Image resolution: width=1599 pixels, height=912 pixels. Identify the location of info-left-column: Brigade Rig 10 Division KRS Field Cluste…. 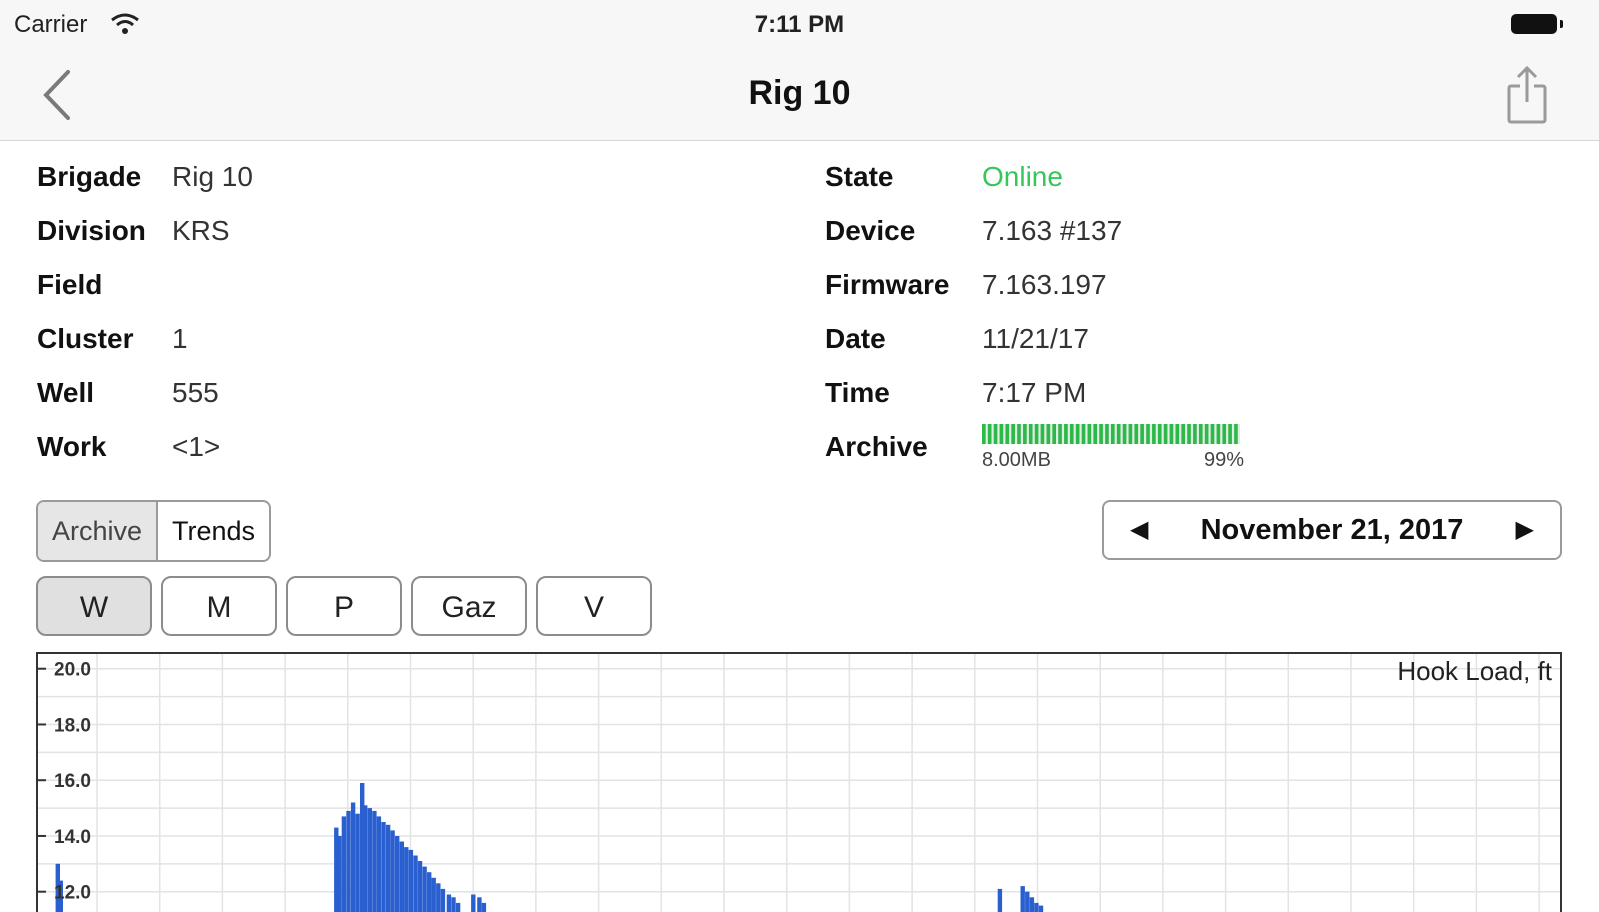
(337, 316).